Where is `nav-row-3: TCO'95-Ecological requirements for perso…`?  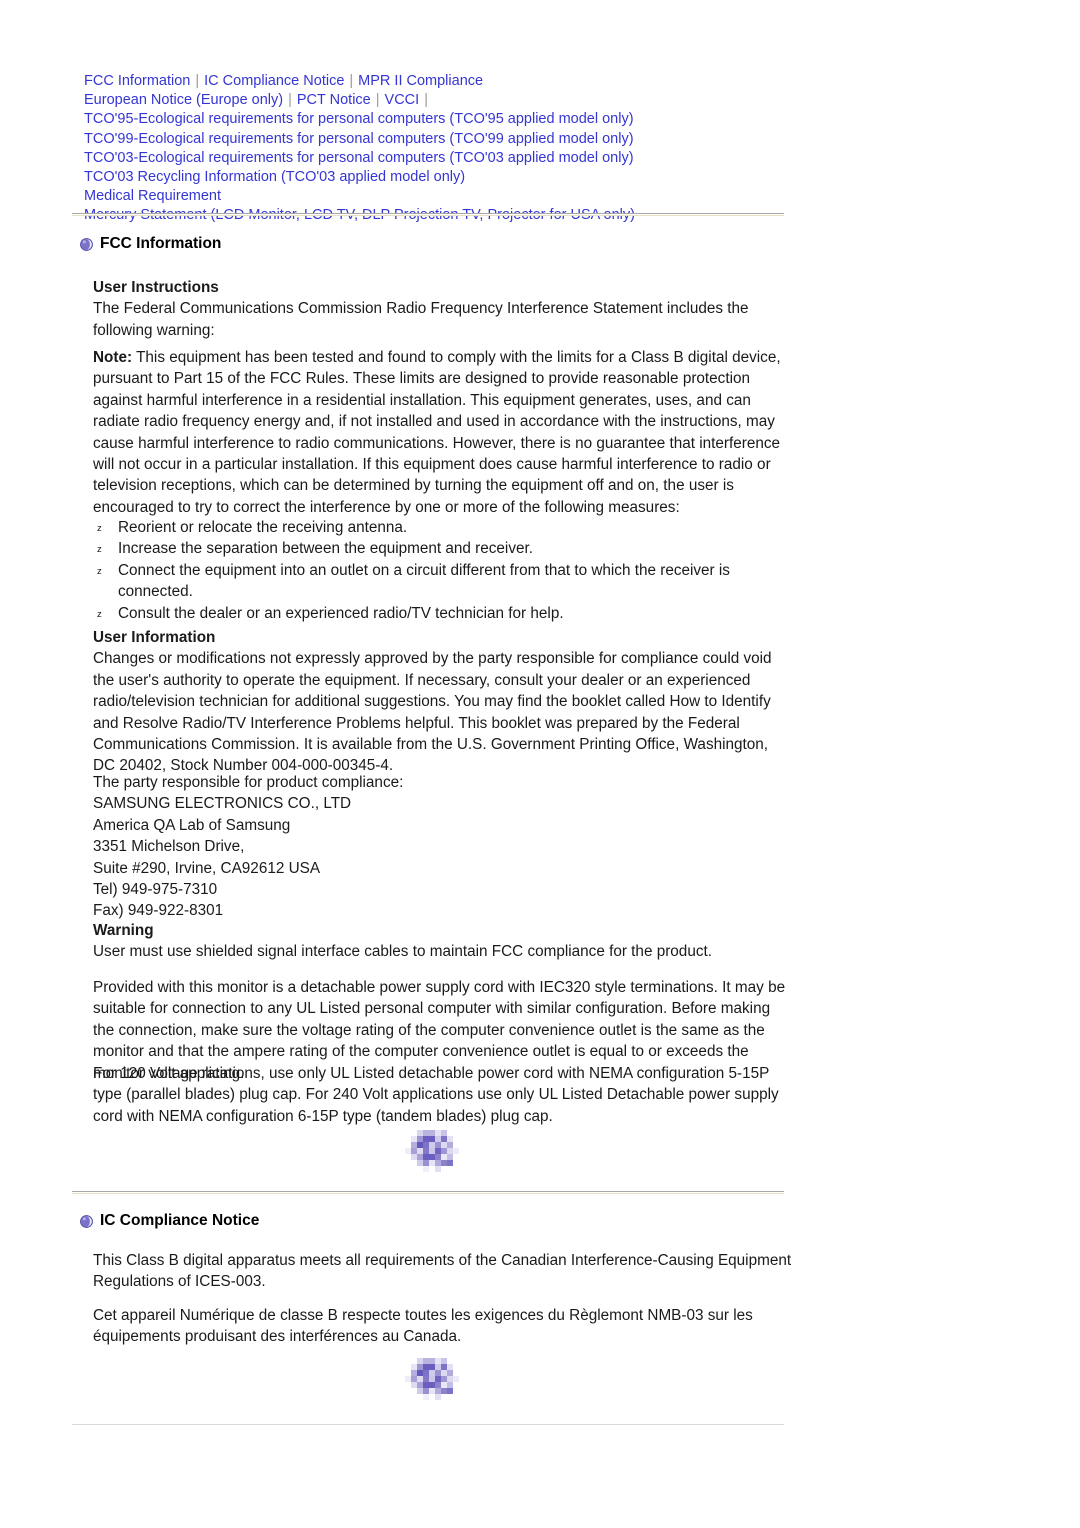 nav-row-3: TCO'95-Ecological requirements for perso… is located at coordinates (444, 119).